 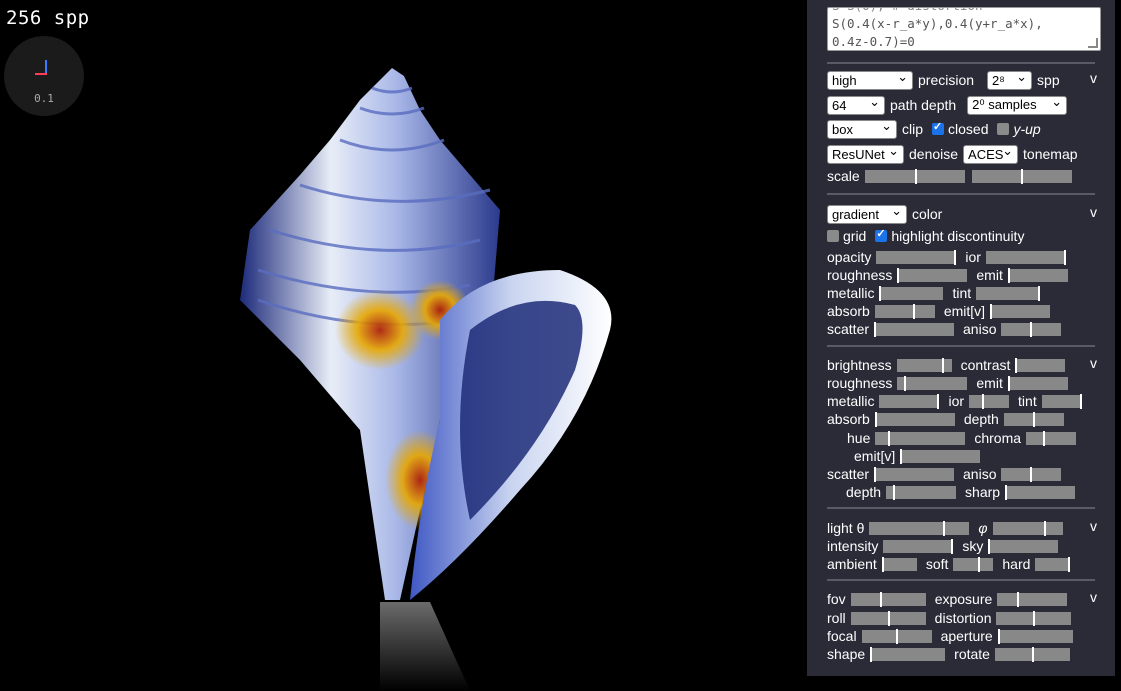 What do you see at coordinates (867, 213) in the screenshot?
I see `color-select: gradient` at bounding box center [867, 213].